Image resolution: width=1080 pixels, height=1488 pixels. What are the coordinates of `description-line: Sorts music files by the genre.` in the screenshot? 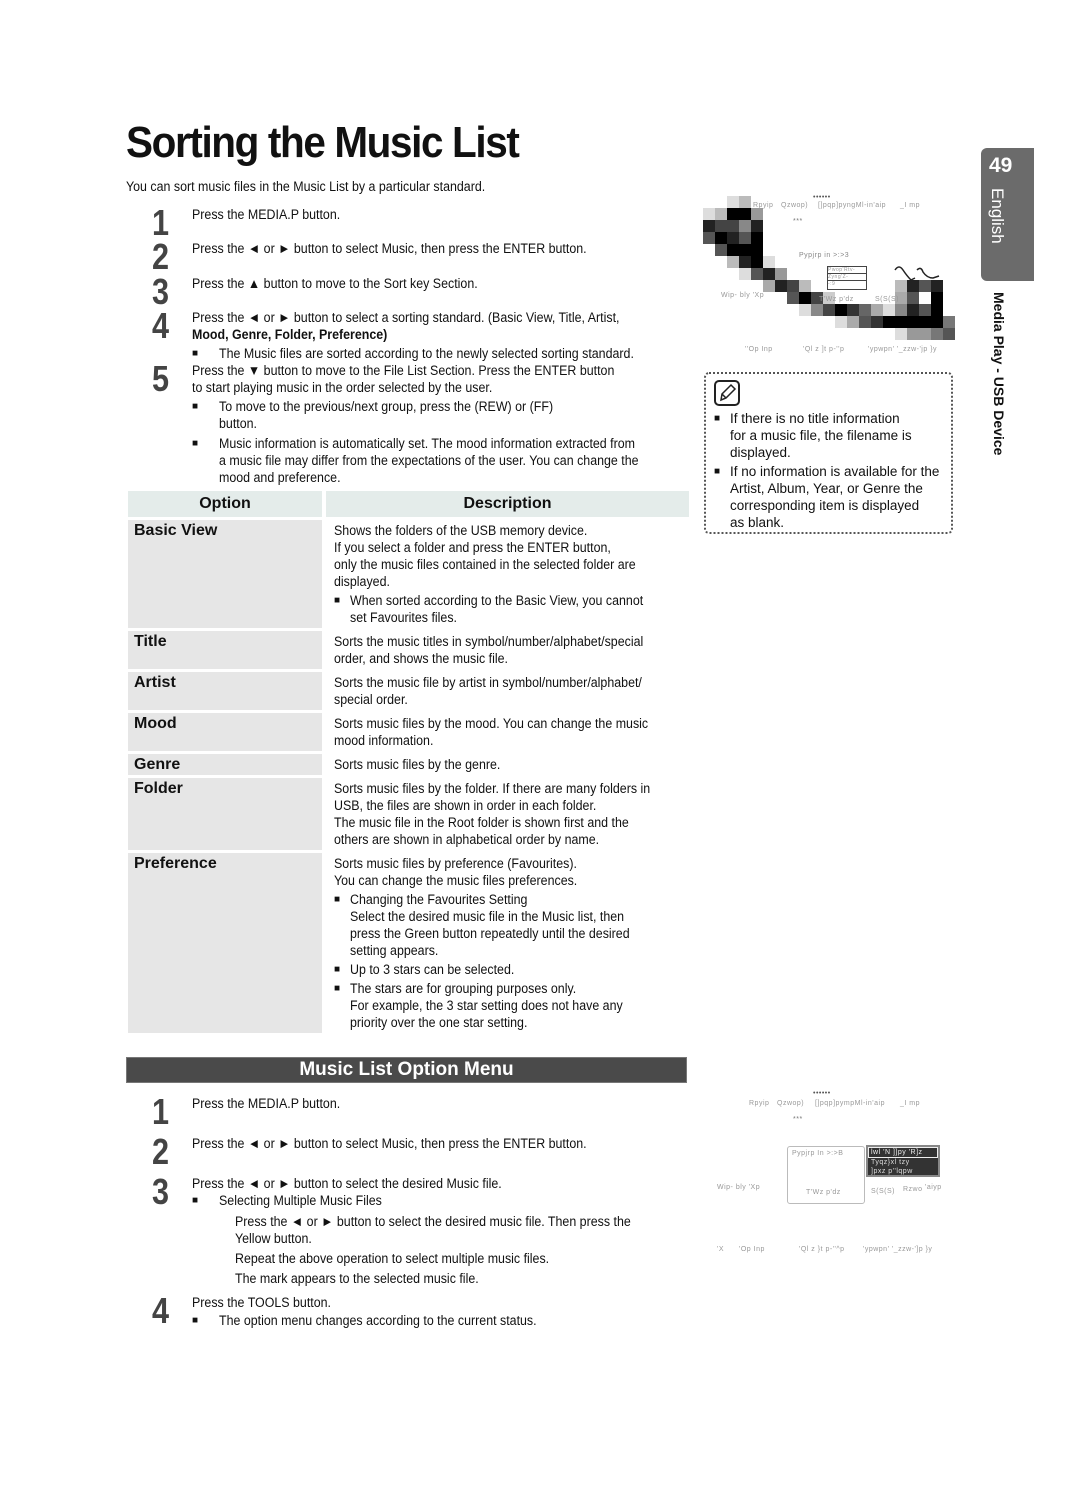 It's located at (417, 764).